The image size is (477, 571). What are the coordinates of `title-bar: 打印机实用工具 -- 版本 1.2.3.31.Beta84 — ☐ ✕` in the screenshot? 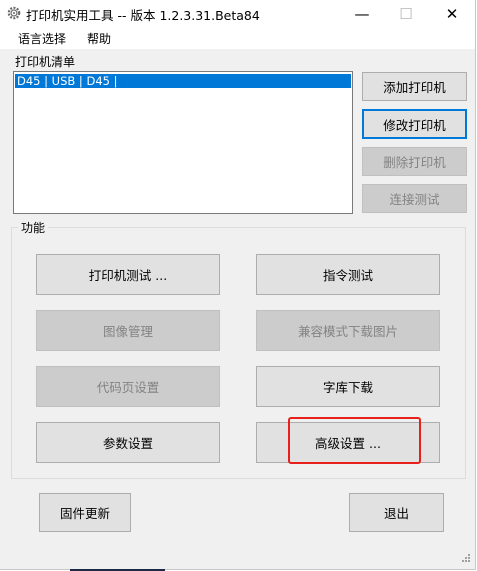 It's located at (237, 13).